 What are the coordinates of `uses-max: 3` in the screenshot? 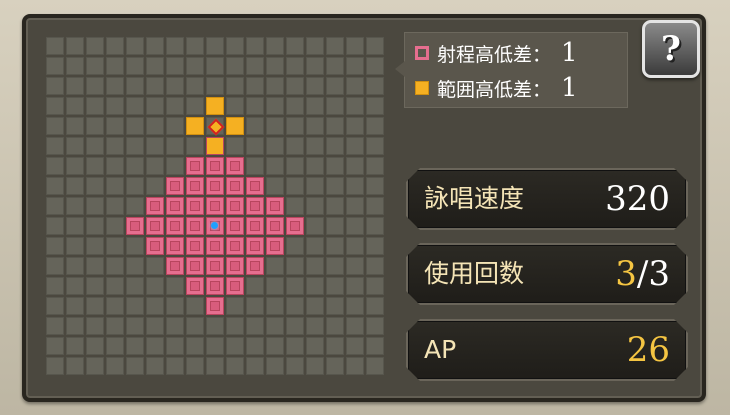 It's located at (659, 274).